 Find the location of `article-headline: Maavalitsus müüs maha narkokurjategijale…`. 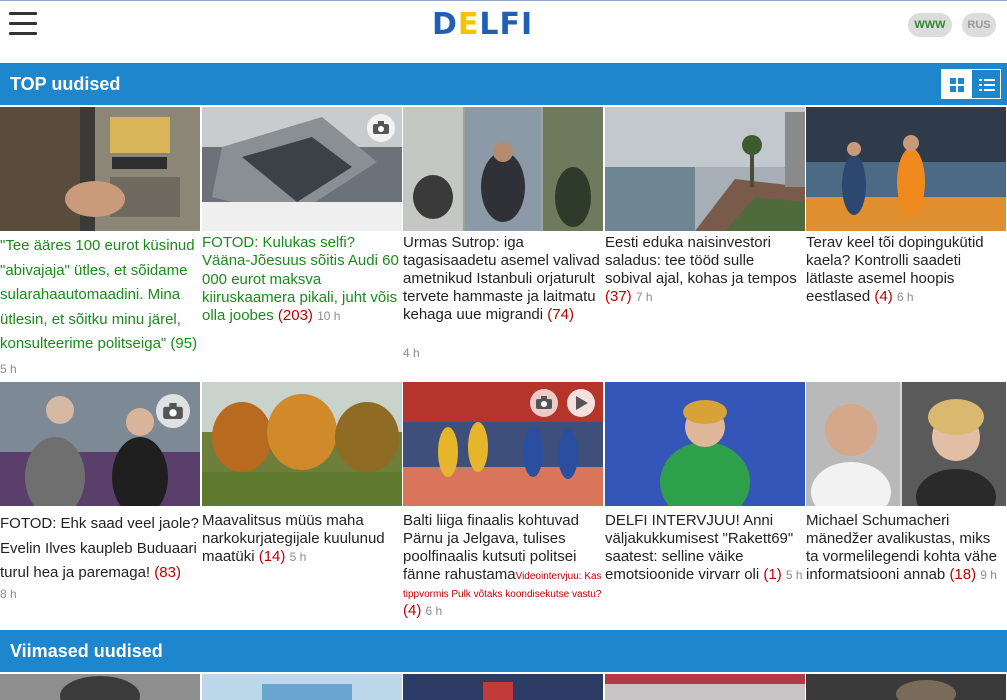

article-headline: Maavalitsus müüs maha narkokurjategijale… is located at coordinates (302, 539).